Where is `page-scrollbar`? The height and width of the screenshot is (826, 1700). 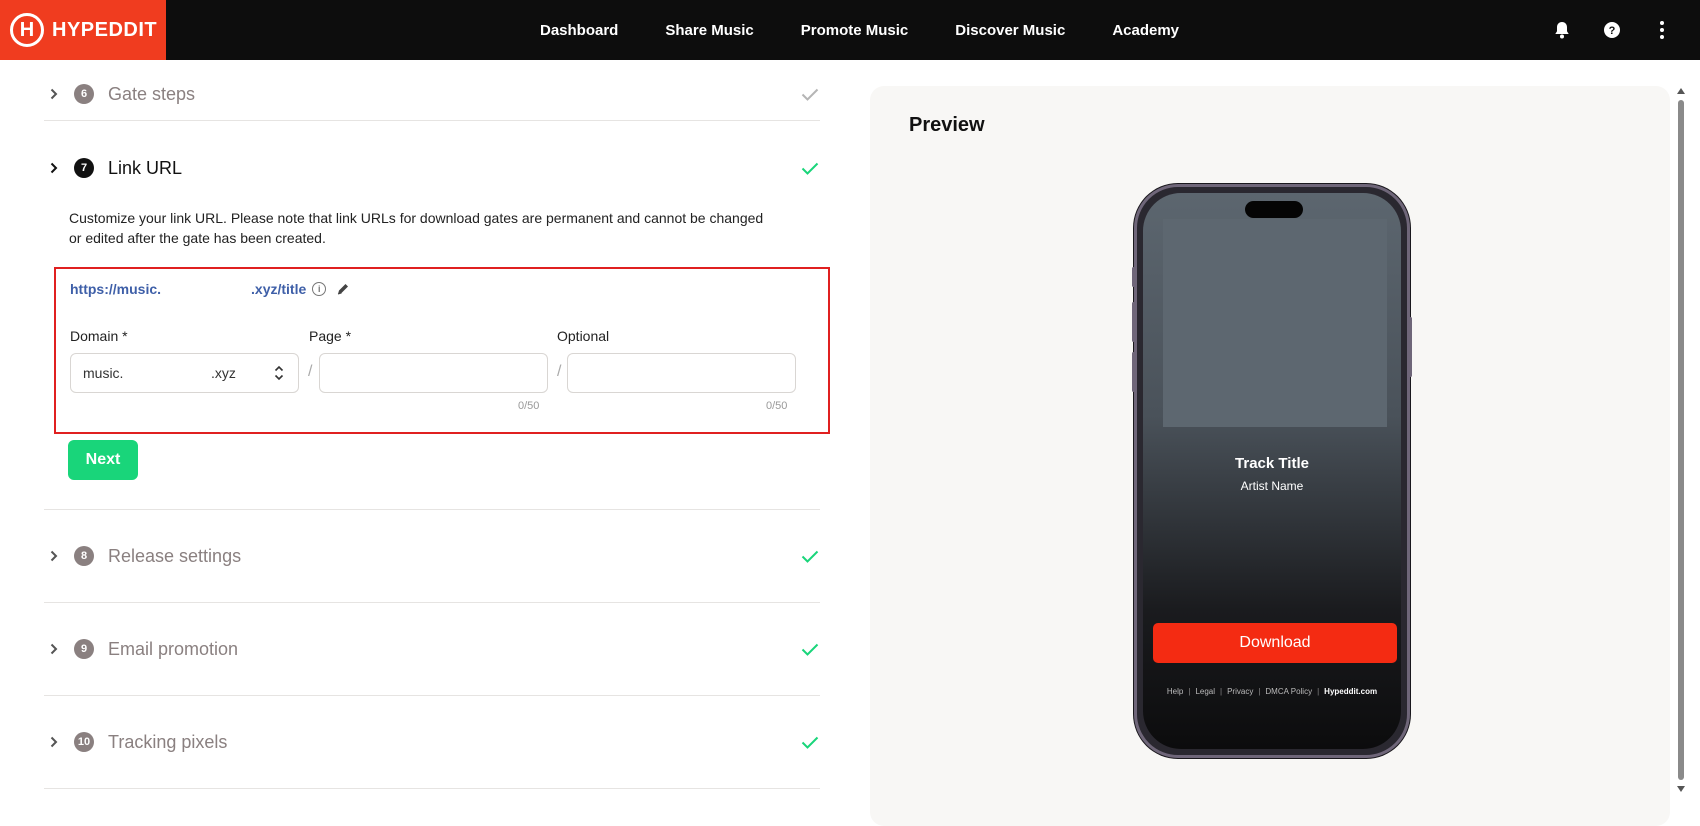 page-scrollbar is located at coordinates (1681, 441).